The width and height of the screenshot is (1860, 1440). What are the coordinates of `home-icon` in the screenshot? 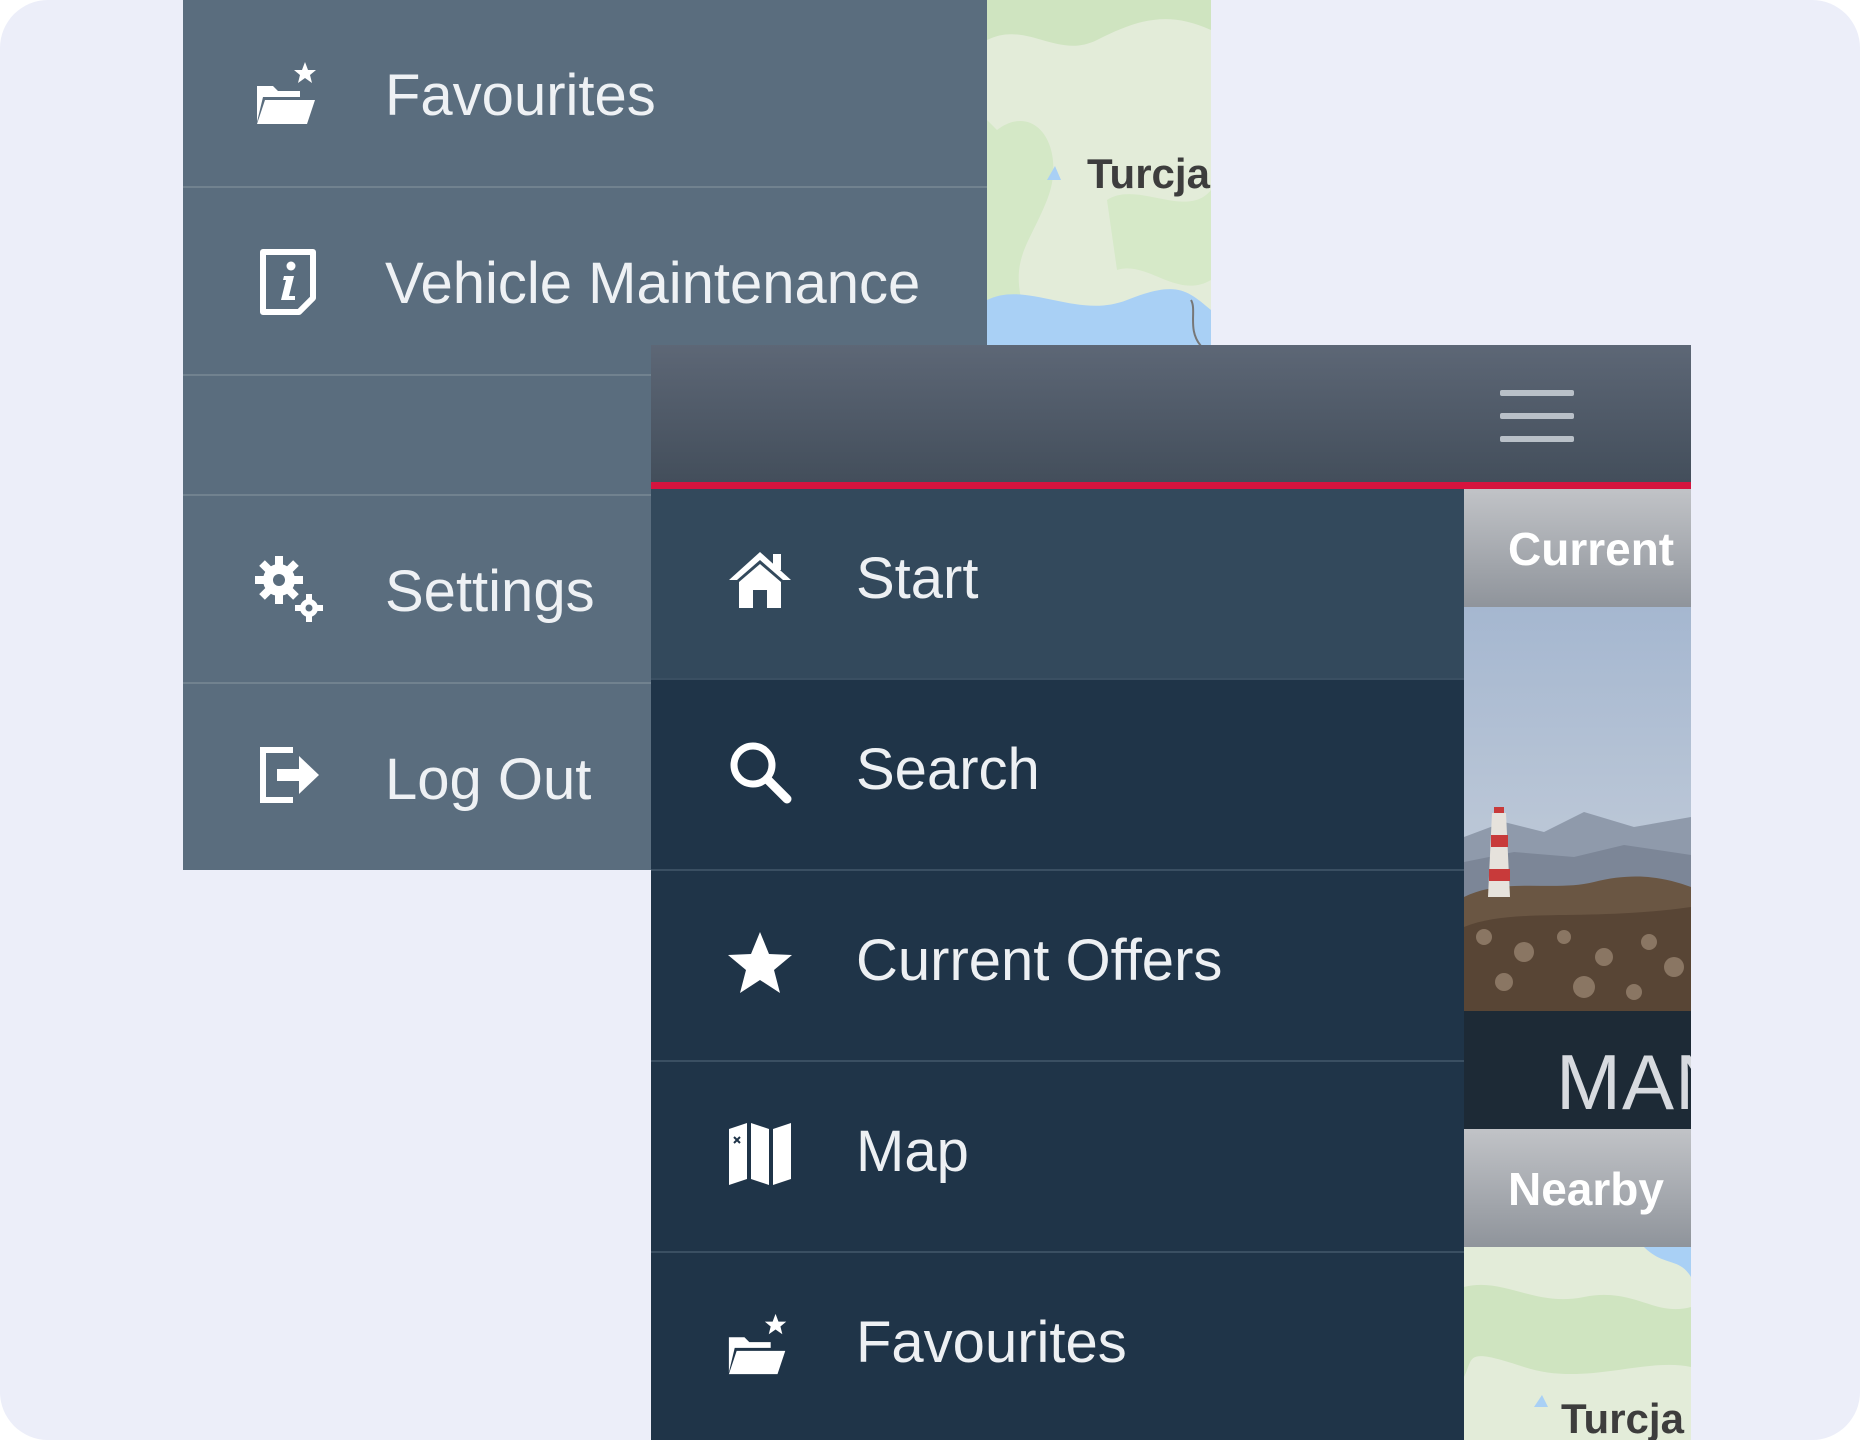 It's located at (760, 580).